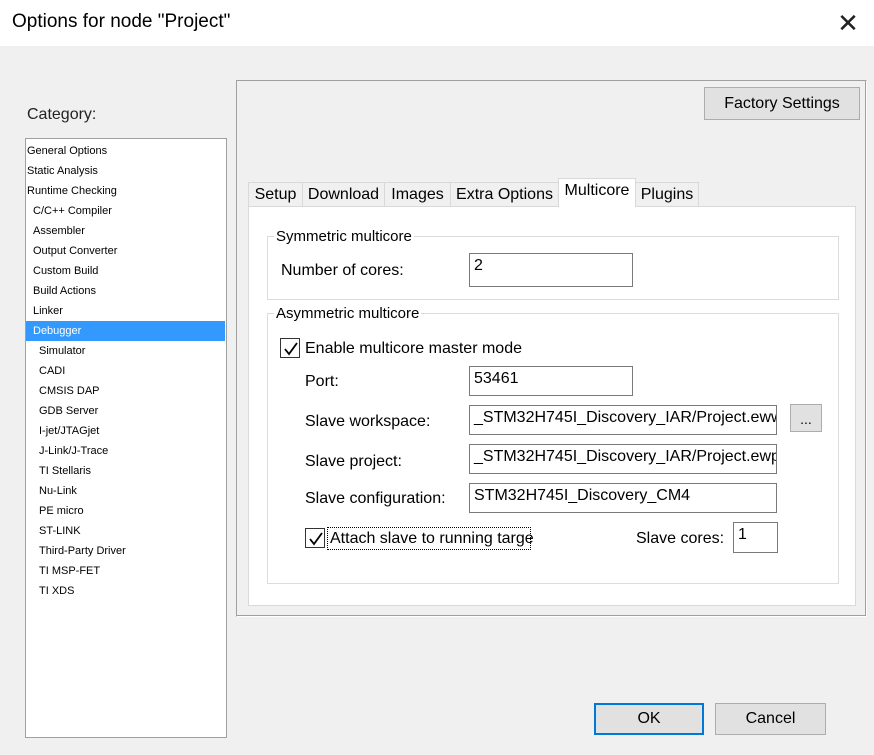 This screenshot has height=755, width=874. I want to click on category-item: Debugger, so click(125, 331).